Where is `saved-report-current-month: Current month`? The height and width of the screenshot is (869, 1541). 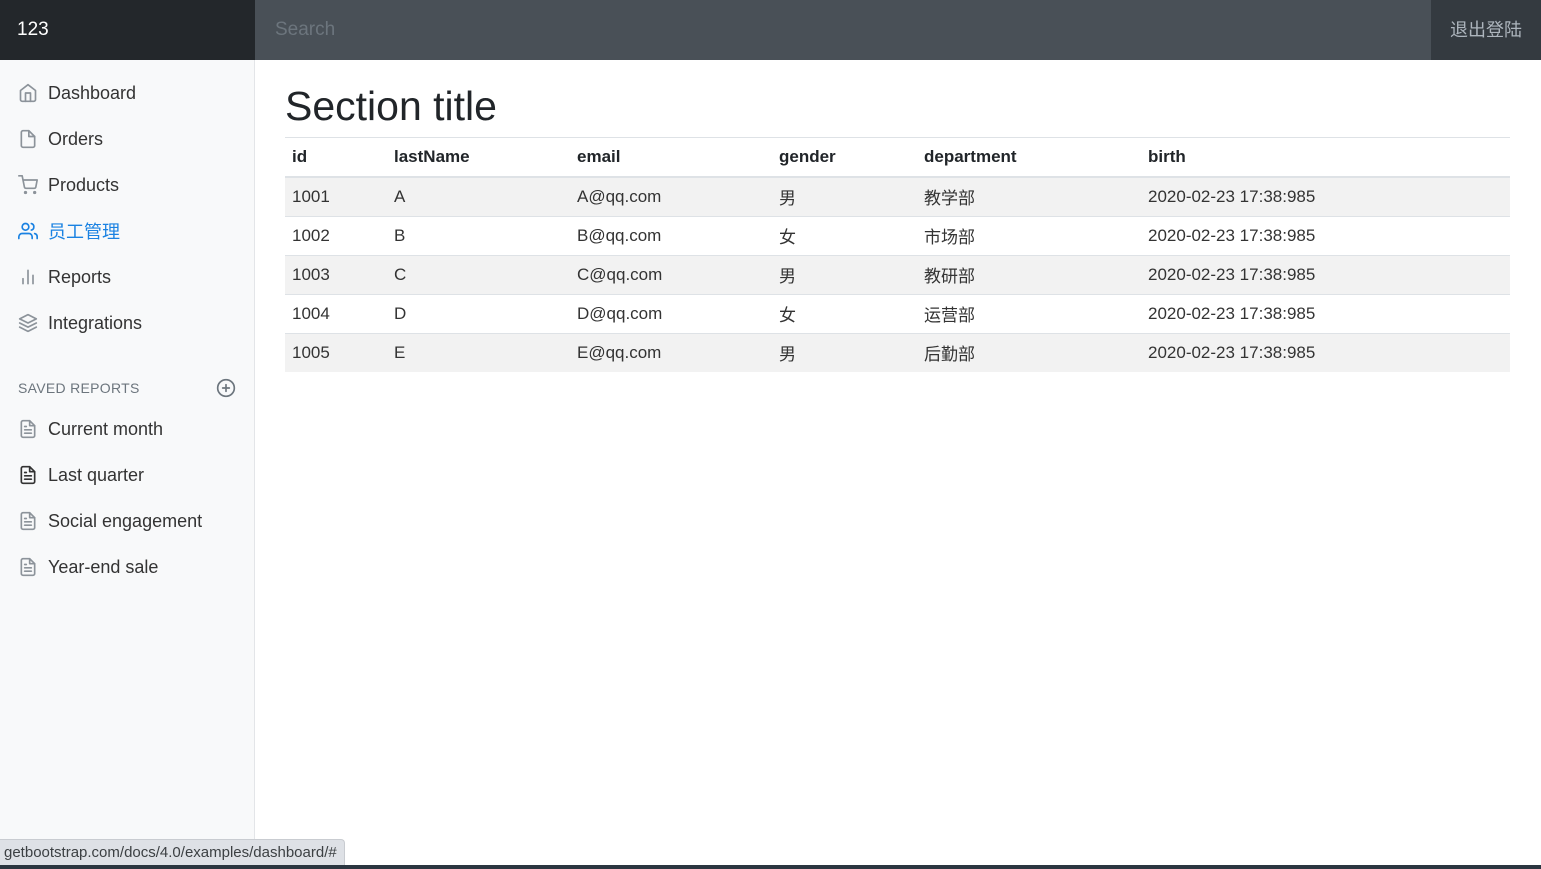
saved-report-current-month: Current month is located at coordinates (127, 429).